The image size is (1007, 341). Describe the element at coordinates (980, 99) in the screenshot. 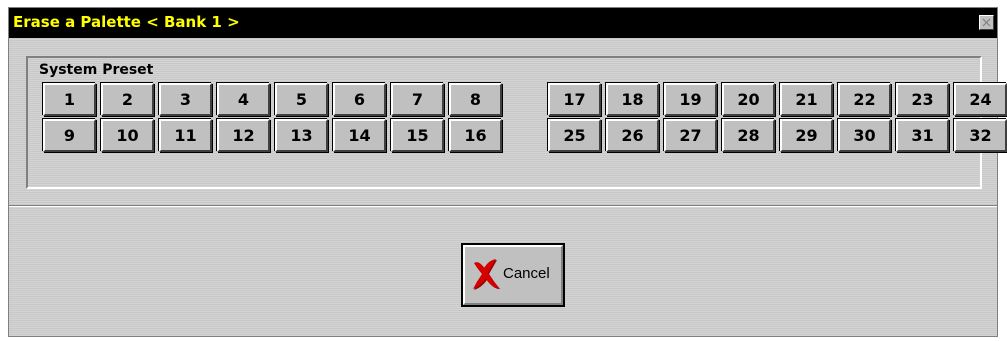

I see `preset-button-24: 24` at that location.